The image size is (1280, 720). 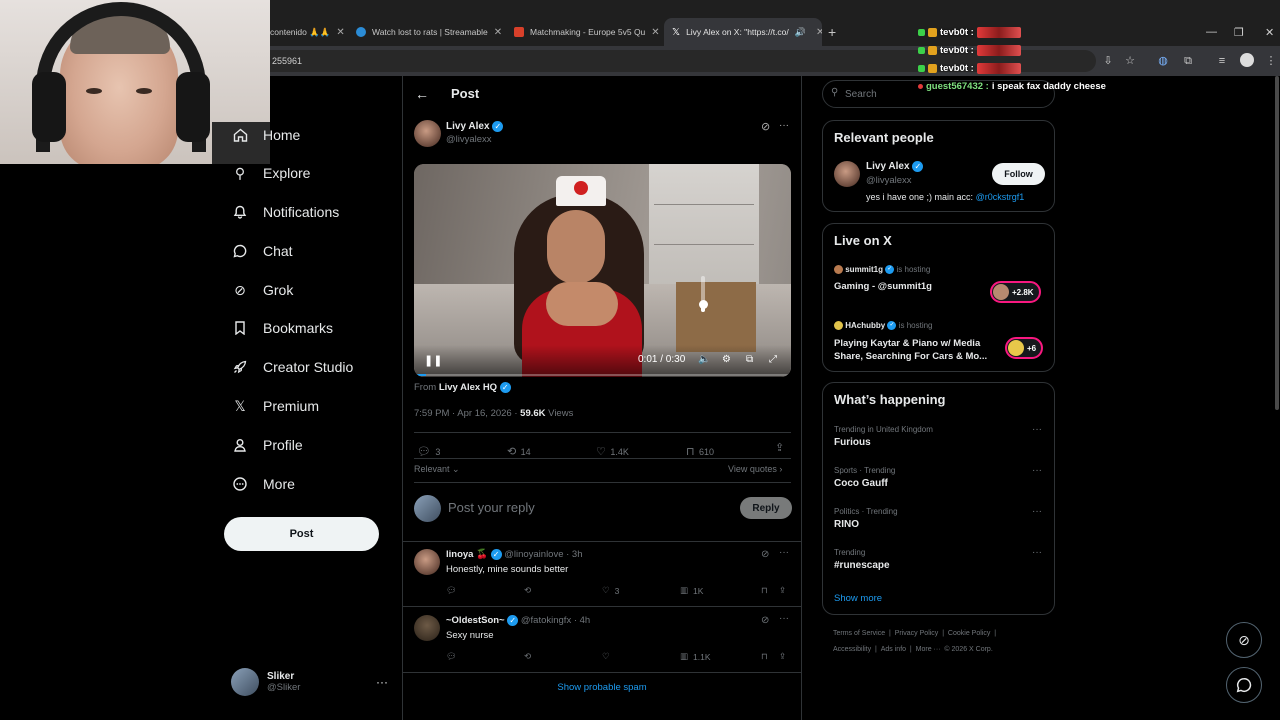 I want to click on footer-link: More ···, so click(x=928, y=649).